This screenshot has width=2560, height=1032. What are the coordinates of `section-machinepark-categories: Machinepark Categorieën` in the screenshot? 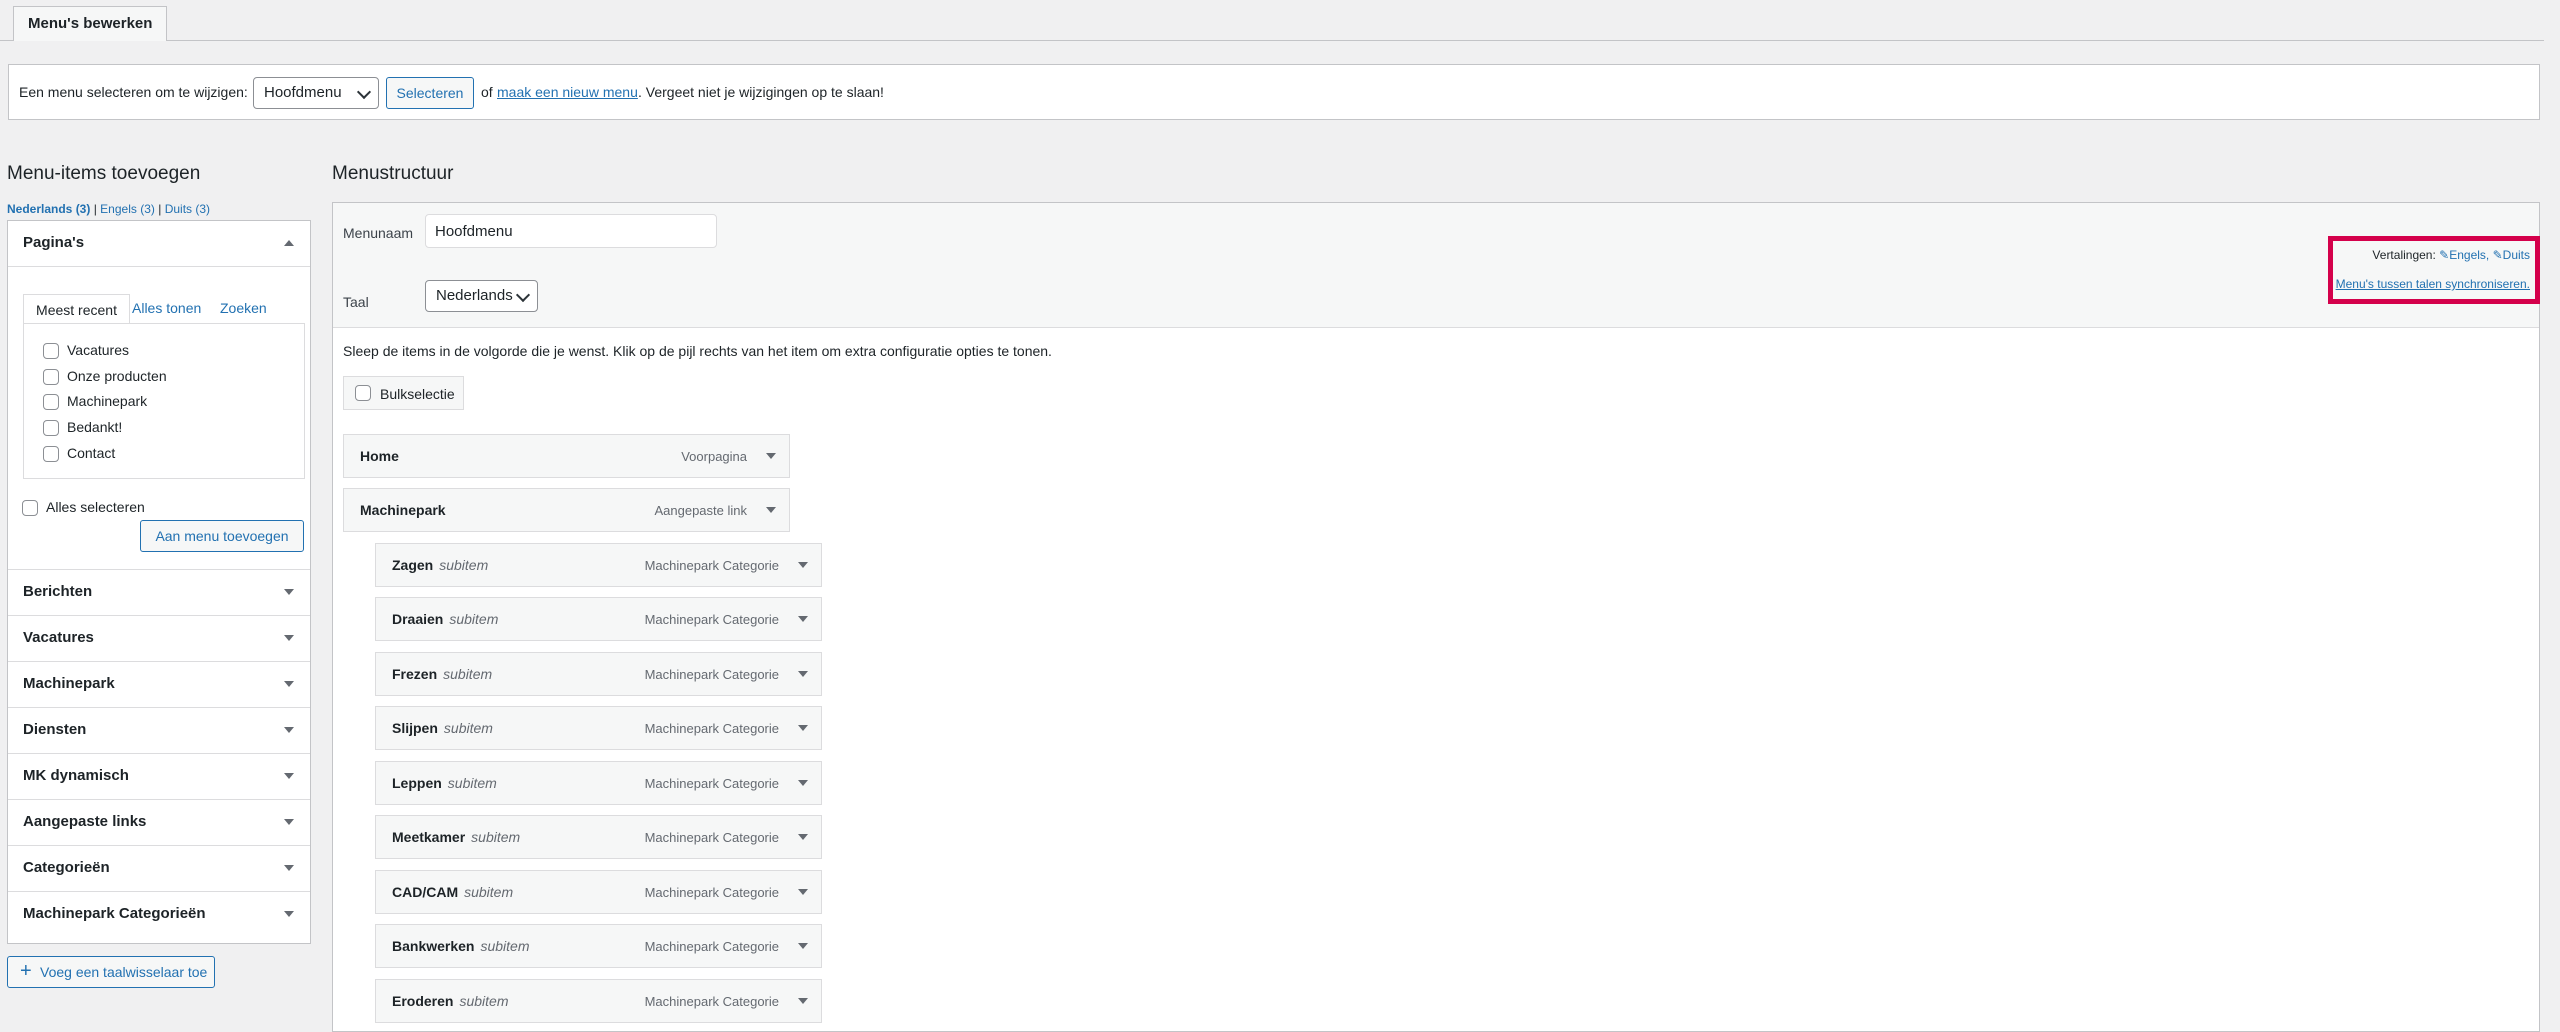 It's located at (159, 913).